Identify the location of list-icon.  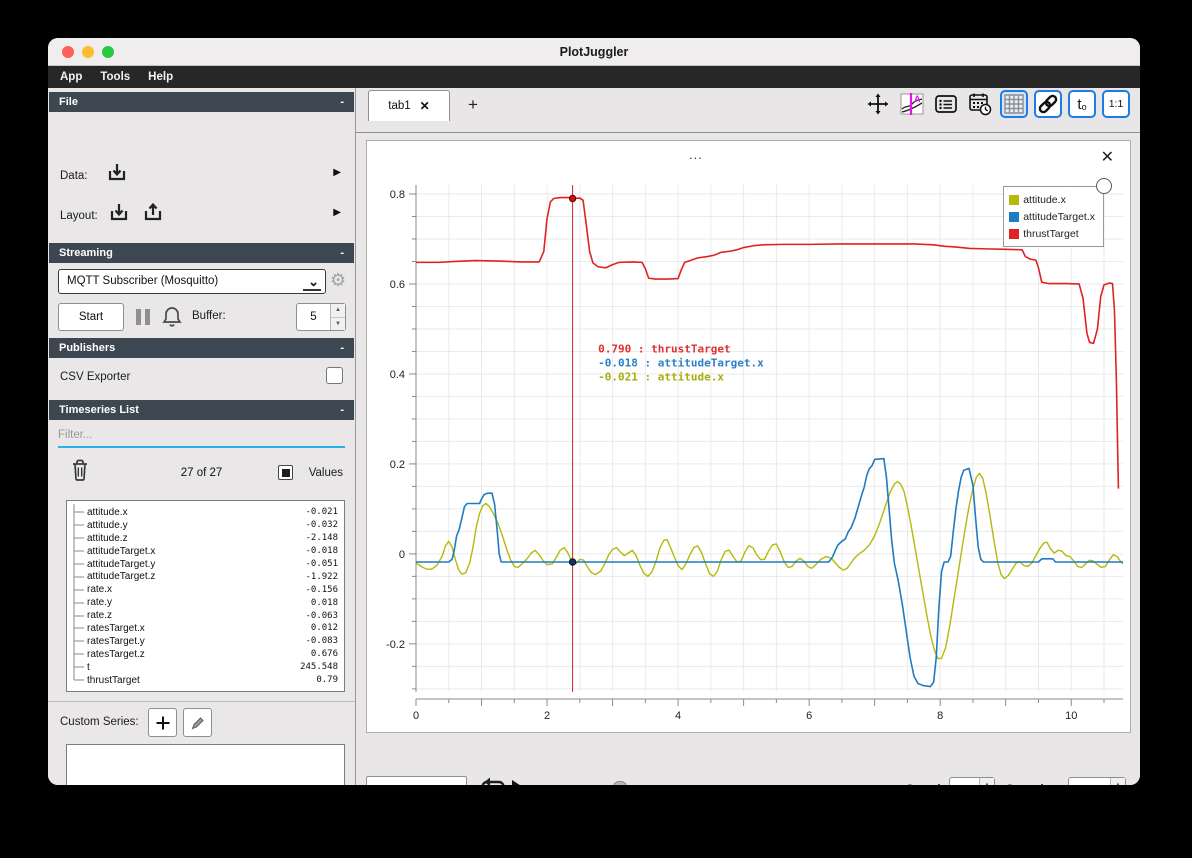
(946, 104).